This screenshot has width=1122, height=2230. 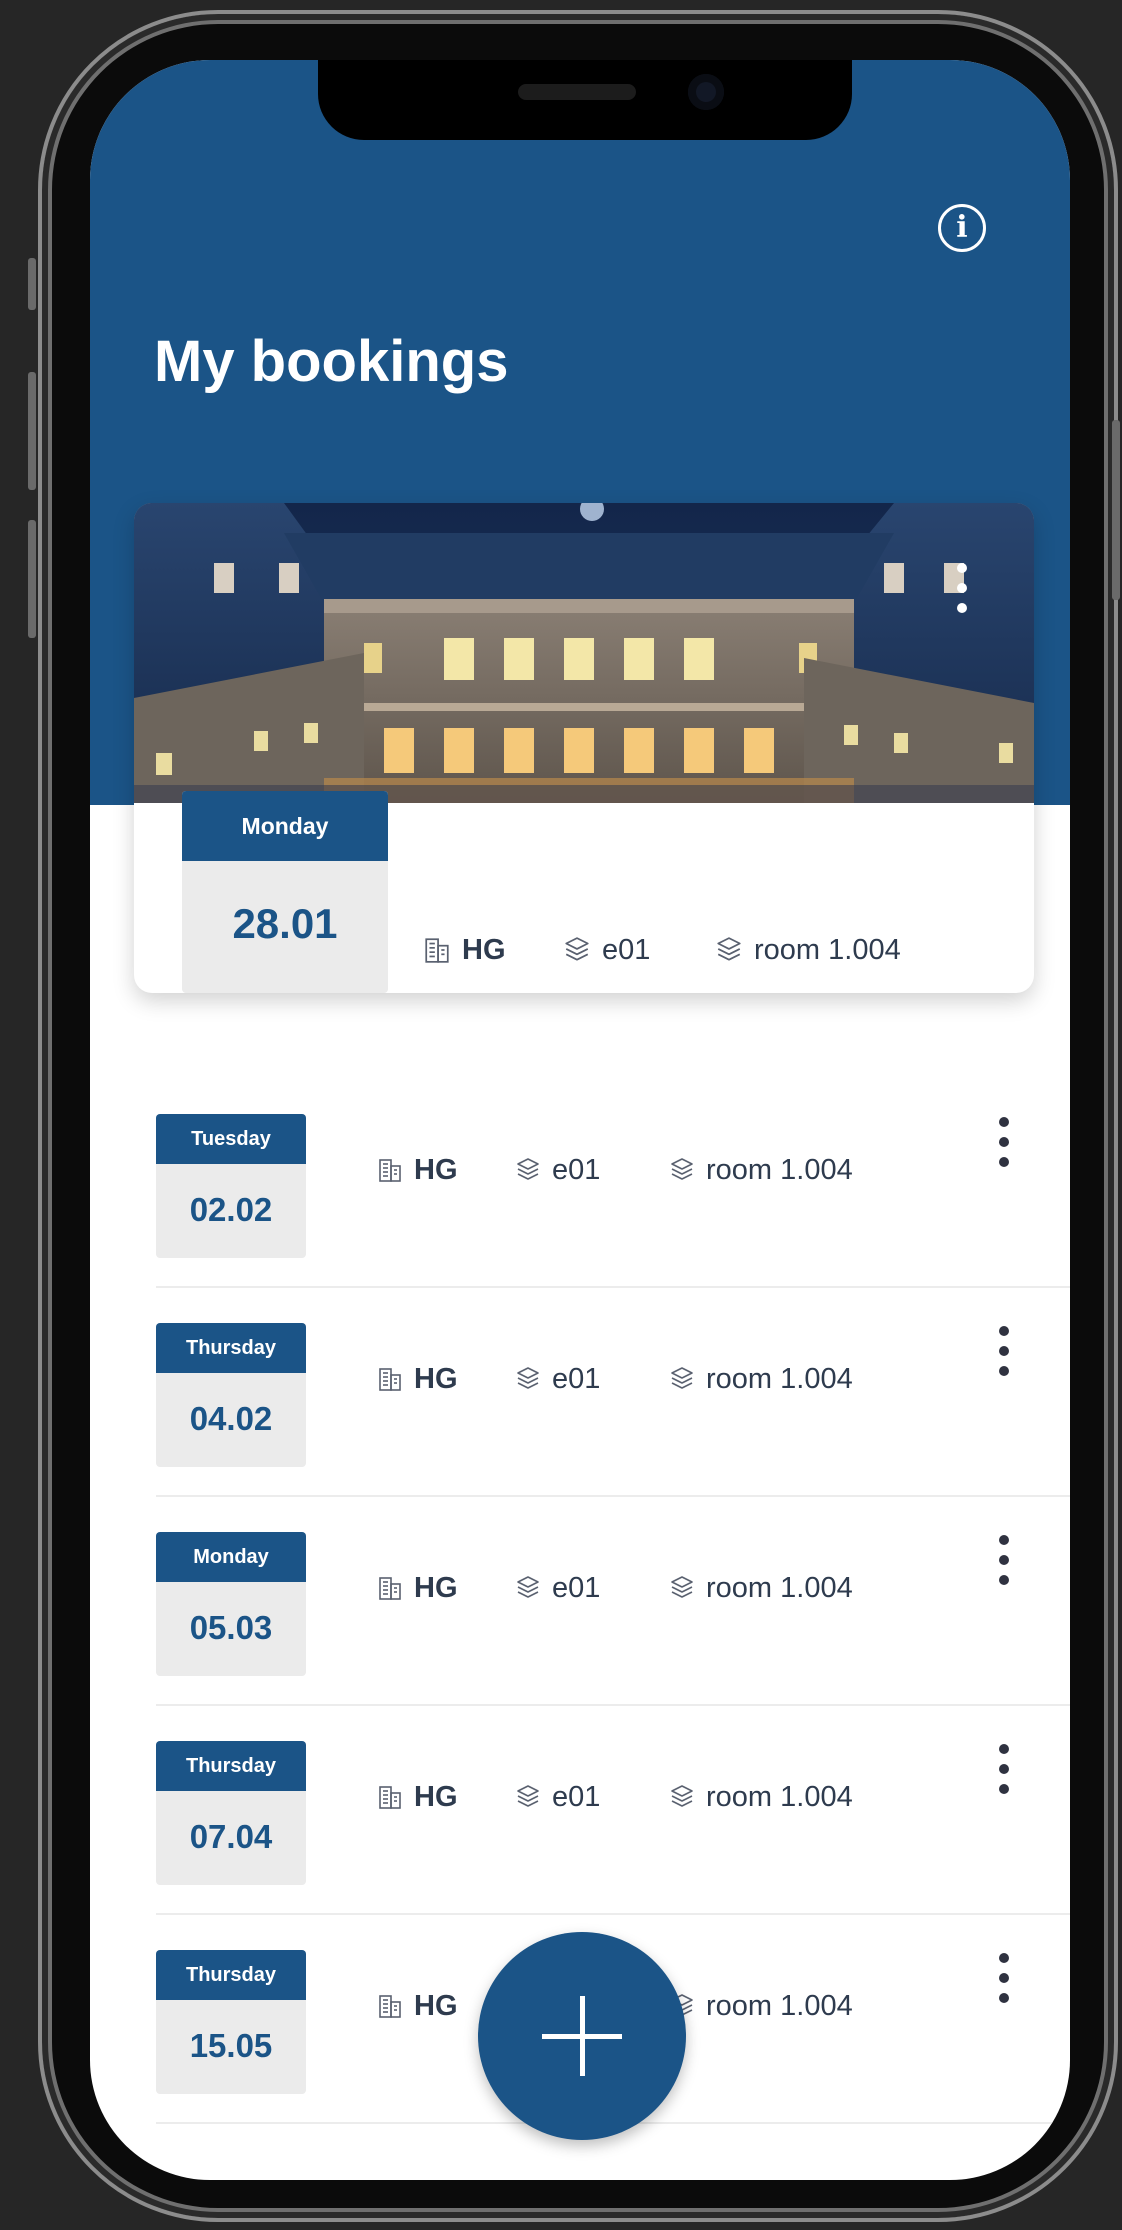 I want to click on booking-list-item: Thursday 04.02 HG e01 room 1.004, so click(x=613, y=1392).